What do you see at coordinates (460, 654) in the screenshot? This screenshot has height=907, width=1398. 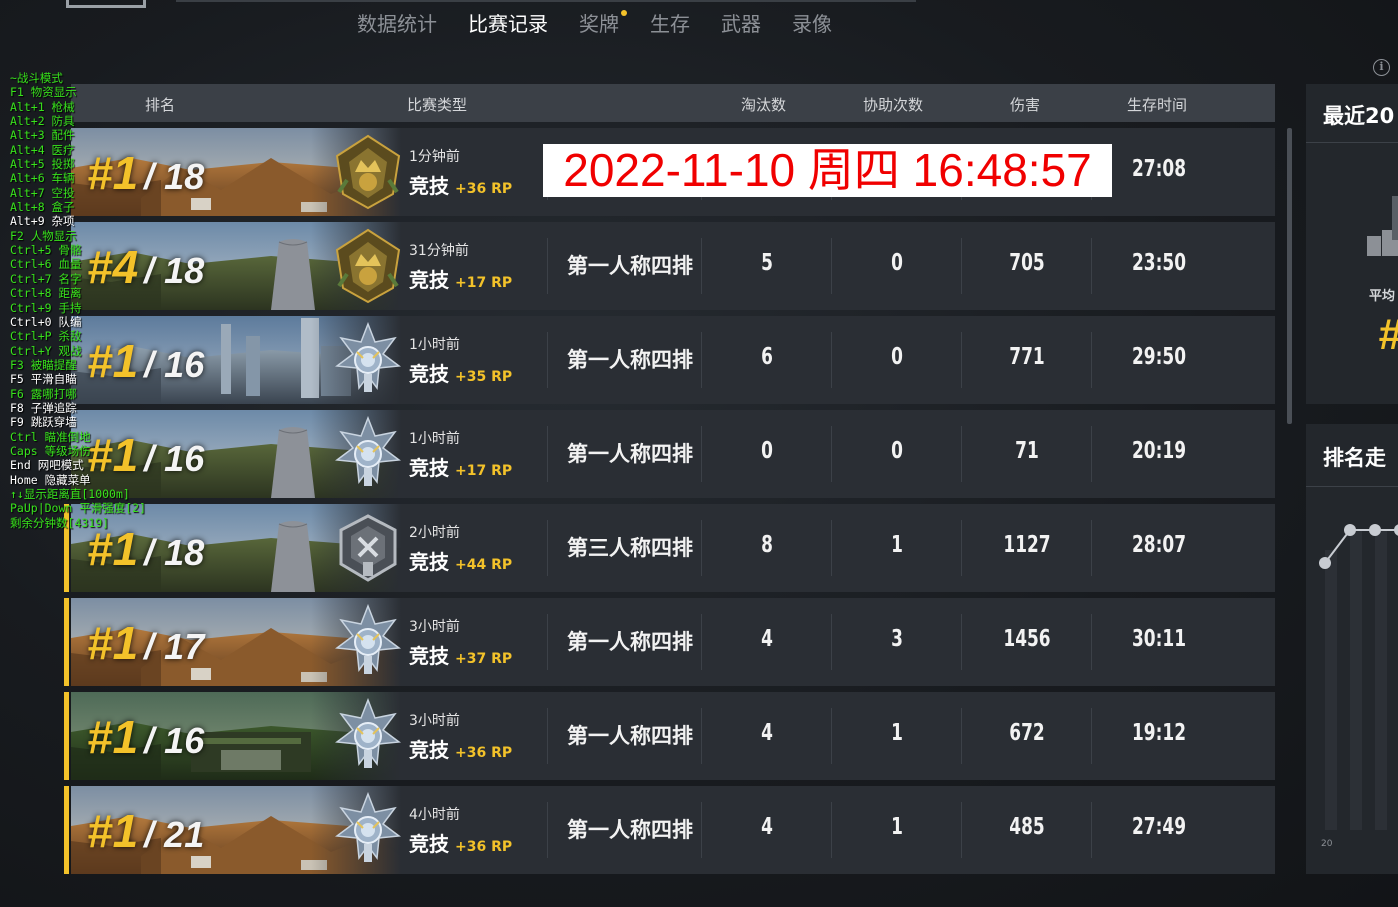 I see `mode-line: 竞技 +37 RP` at bounding box center [460, 654].